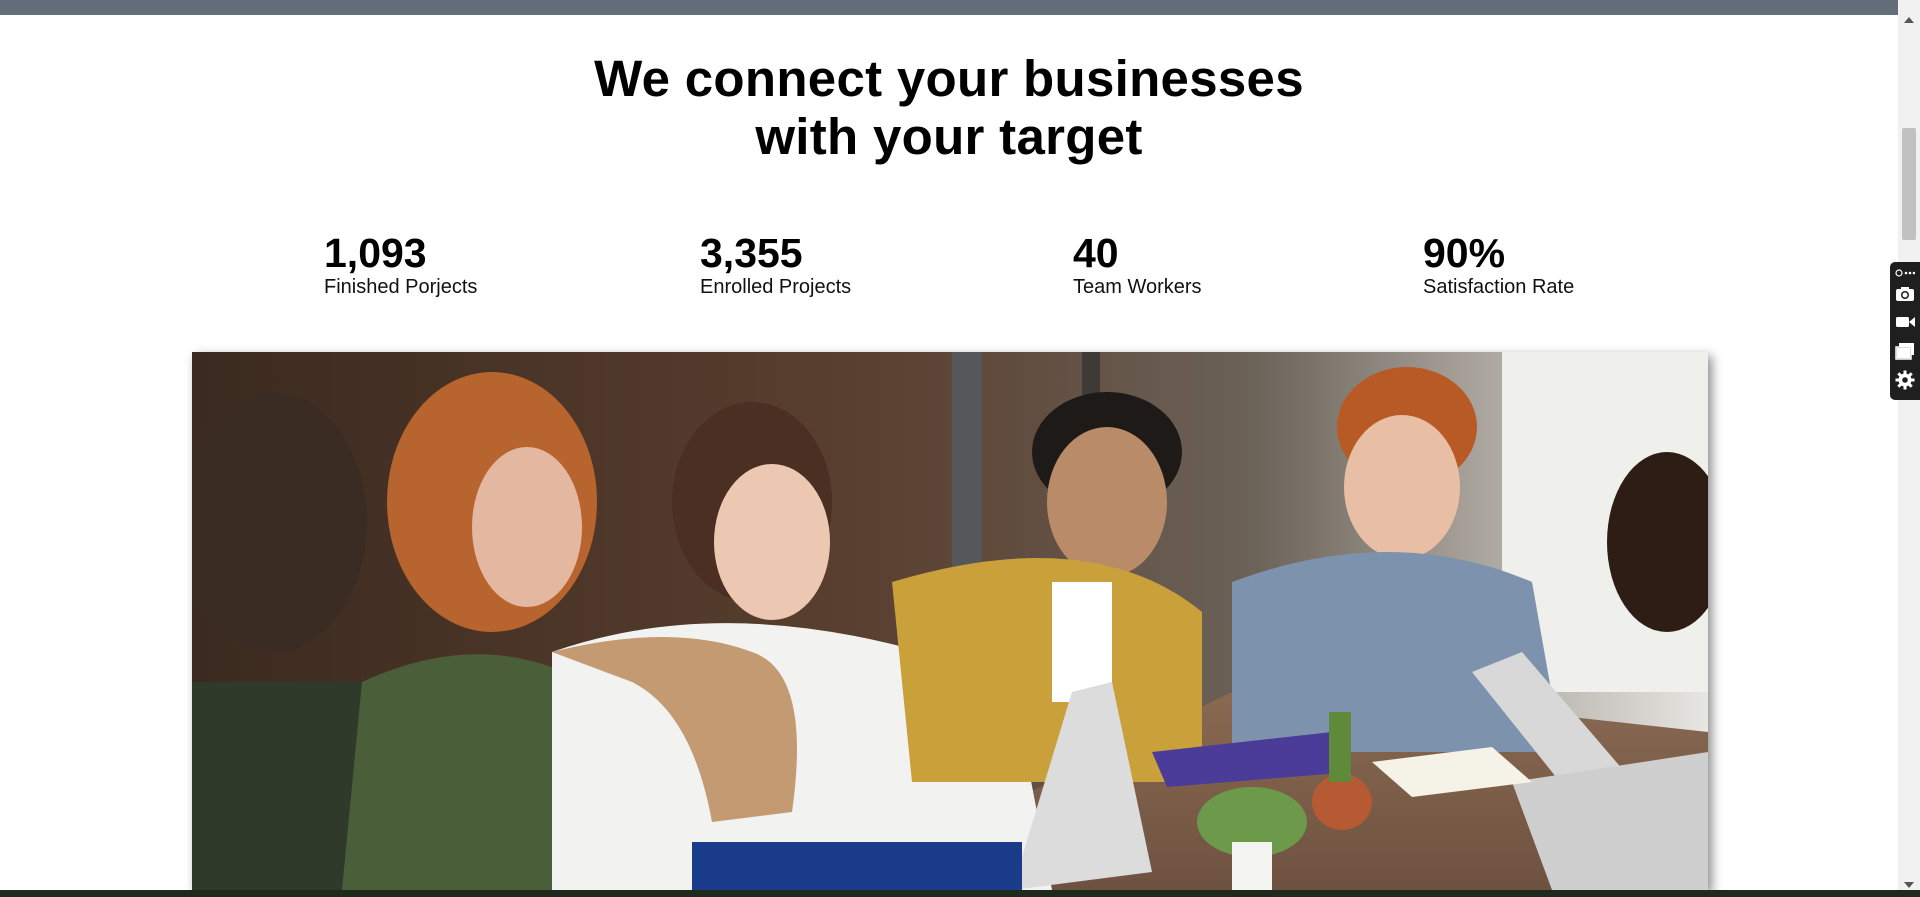 This screenshot has width=1920, height=897. What do you see at coordinates (960, 7) in the screenshot?
I see `browser-top-strip` at bounding box center [960, 7].